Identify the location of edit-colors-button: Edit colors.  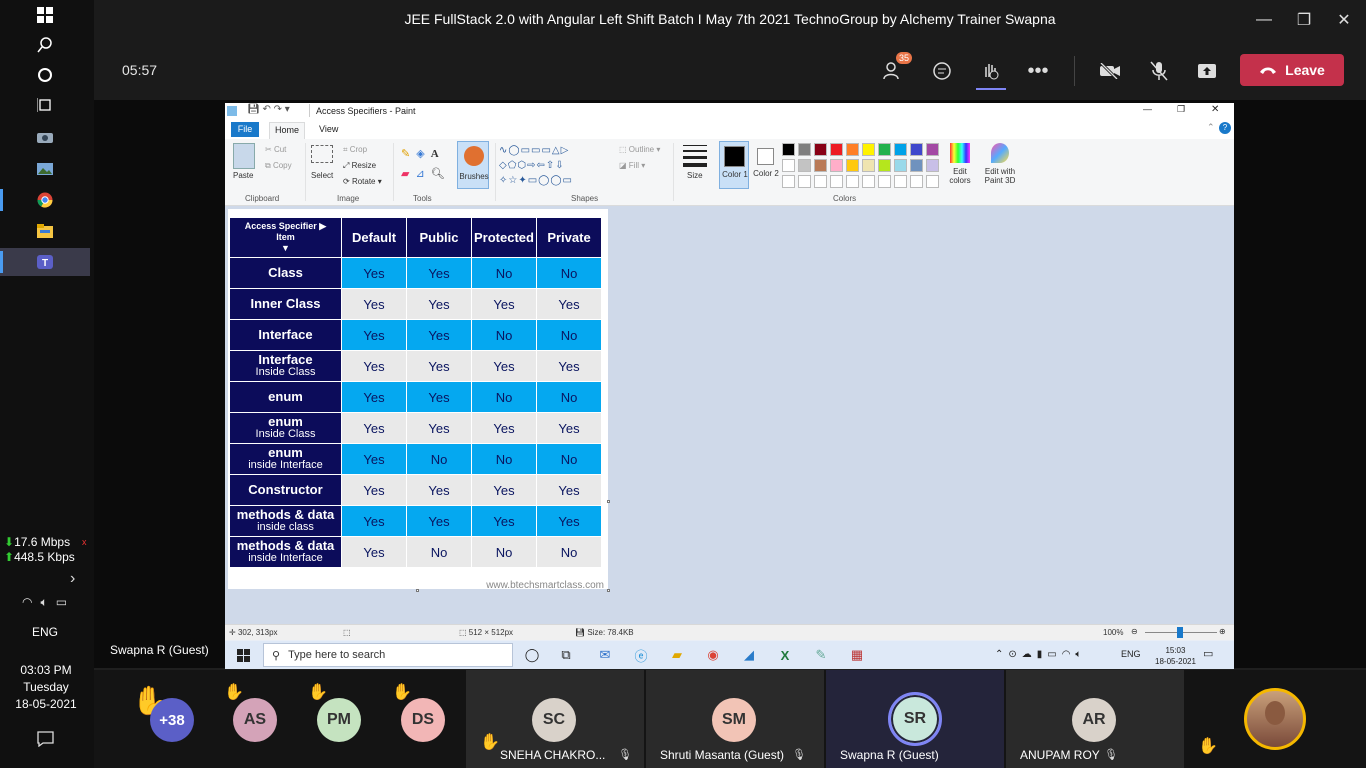
(960, 164).